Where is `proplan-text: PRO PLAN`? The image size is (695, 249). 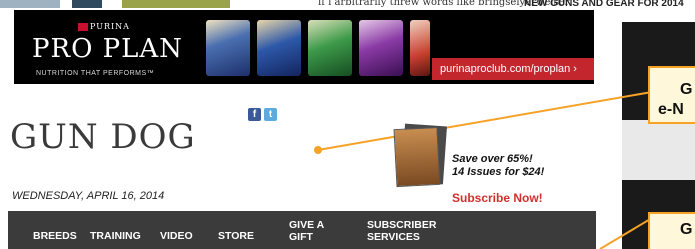 proplan-text: PRO PLAN is located at coordinates (107, 49).